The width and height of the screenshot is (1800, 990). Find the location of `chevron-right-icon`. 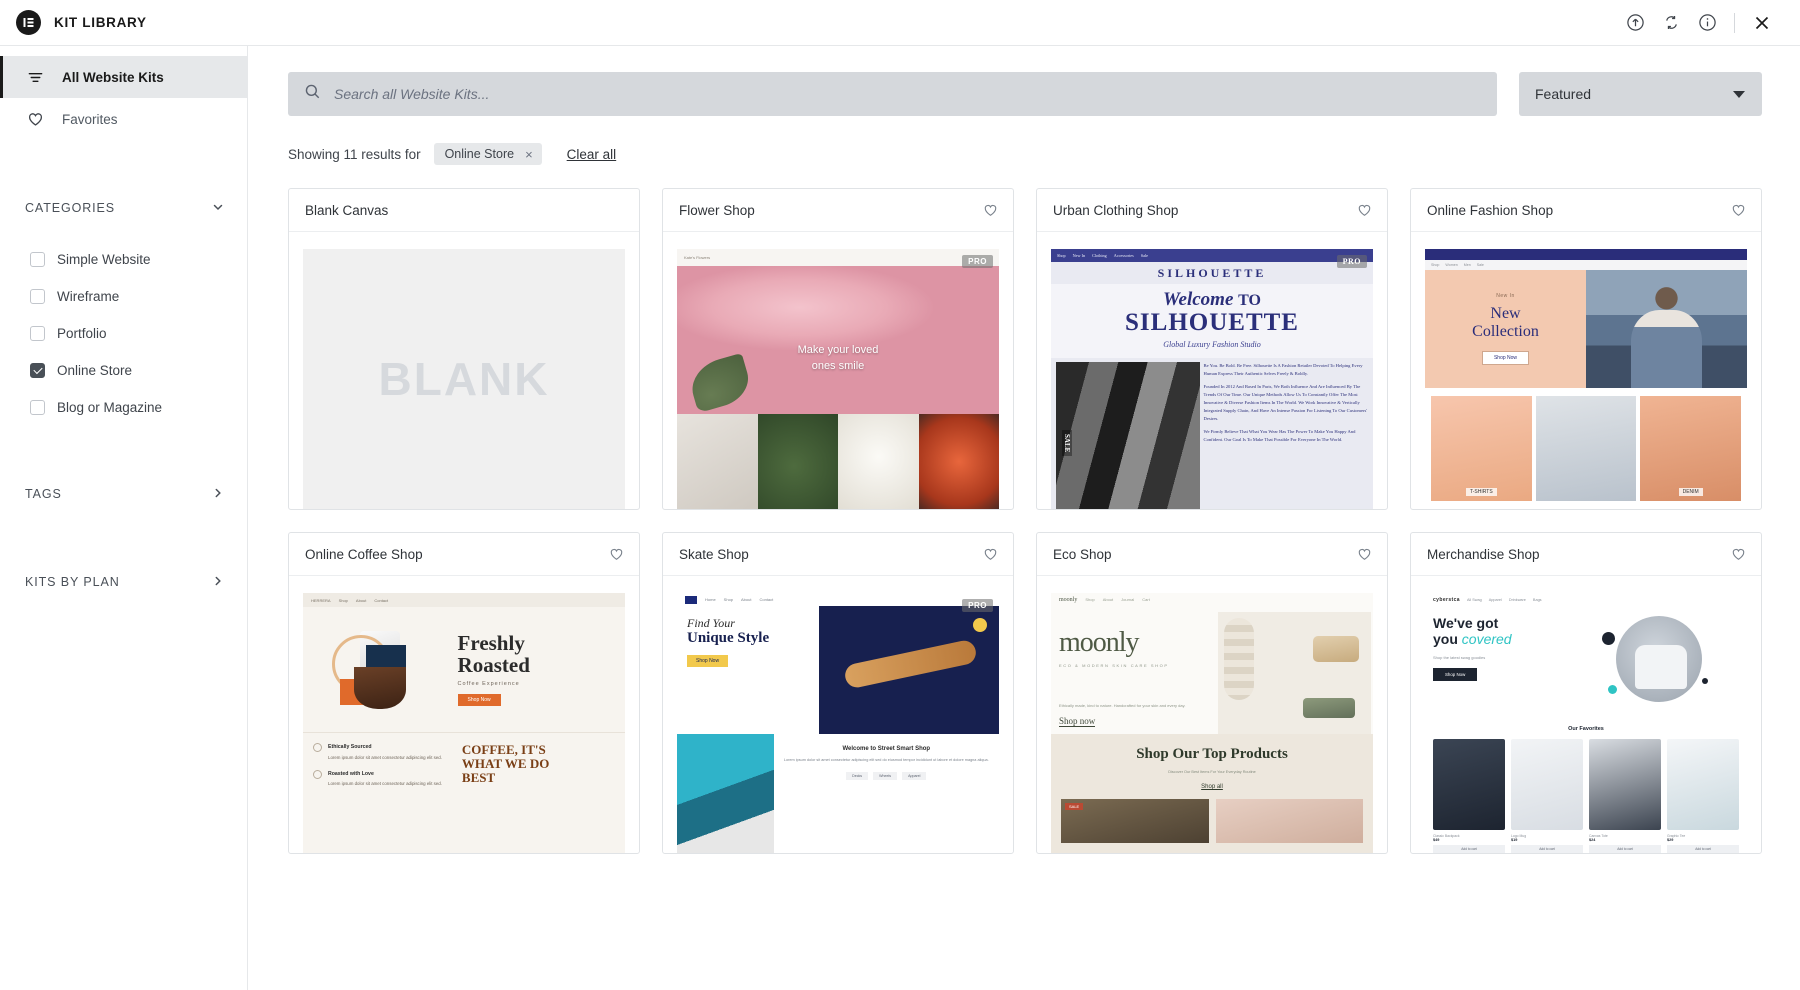

chevron-right-icon is located at coordinates (218, 494).